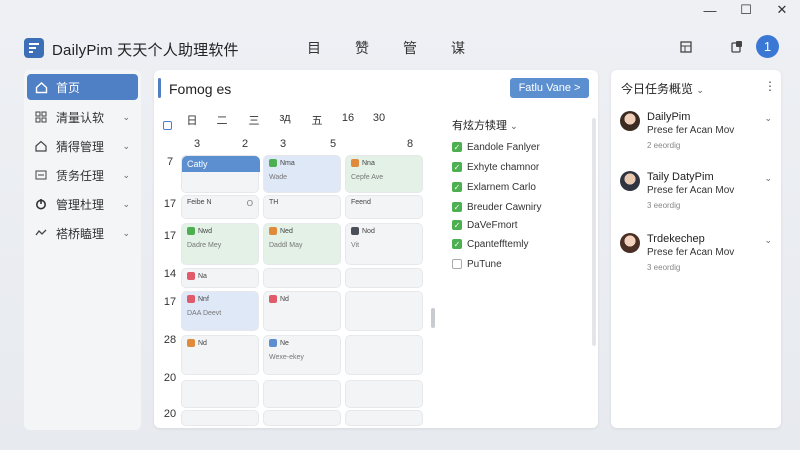 The height and width of the screenshot is (450, 800). What do you see at coordinates (284, 299) in the screenshot?
I see `event-title: Nd` at bounding box center [284, 299].